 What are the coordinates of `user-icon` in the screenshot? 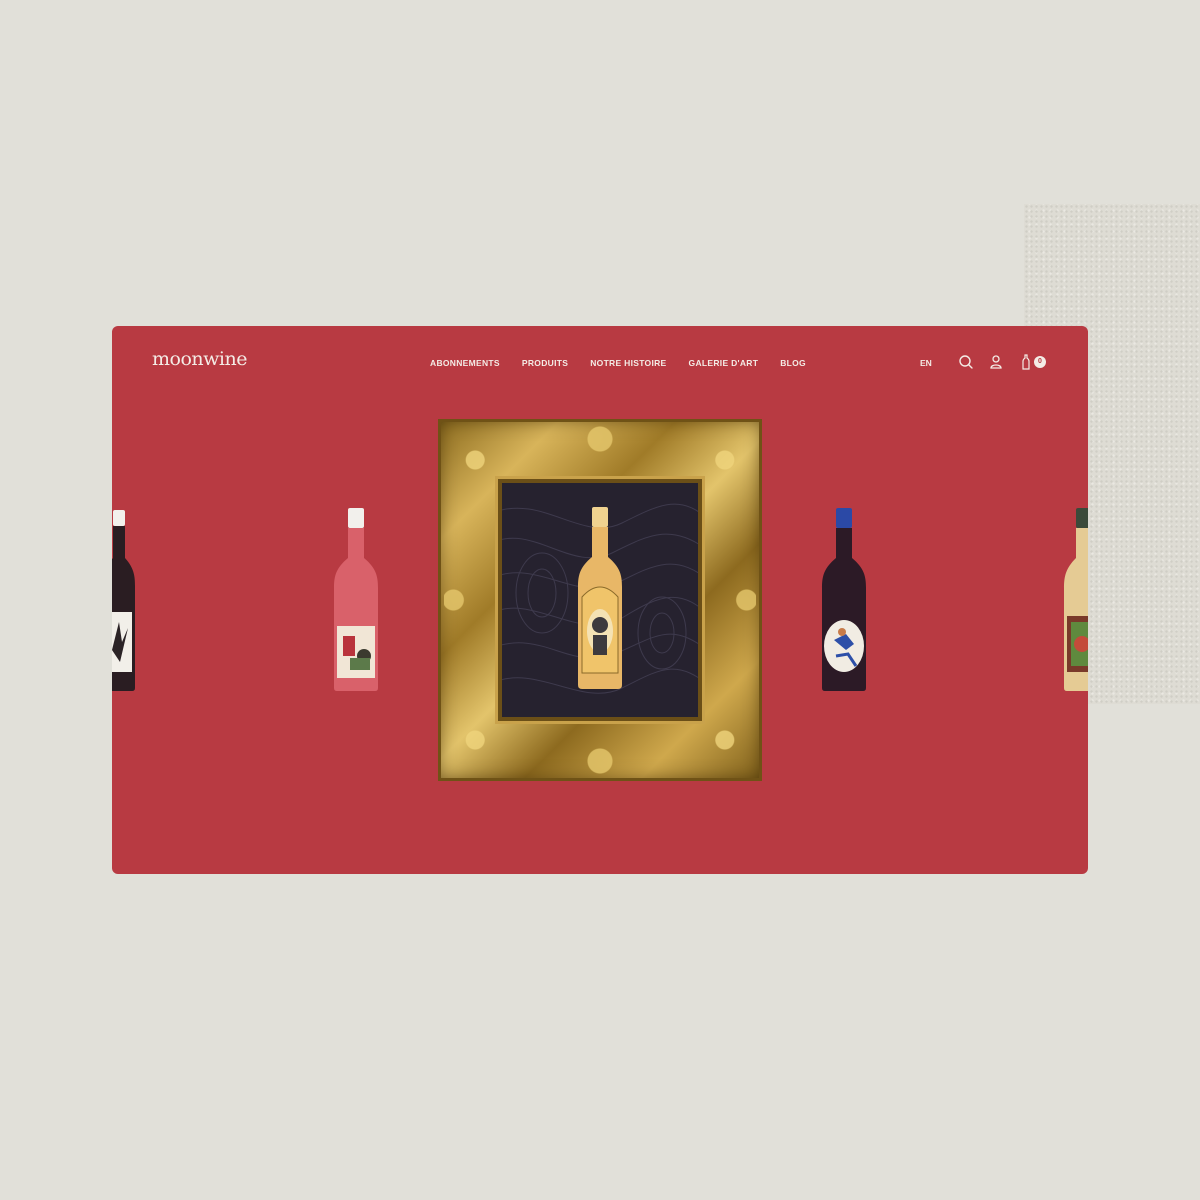 It's located at (996, 362).